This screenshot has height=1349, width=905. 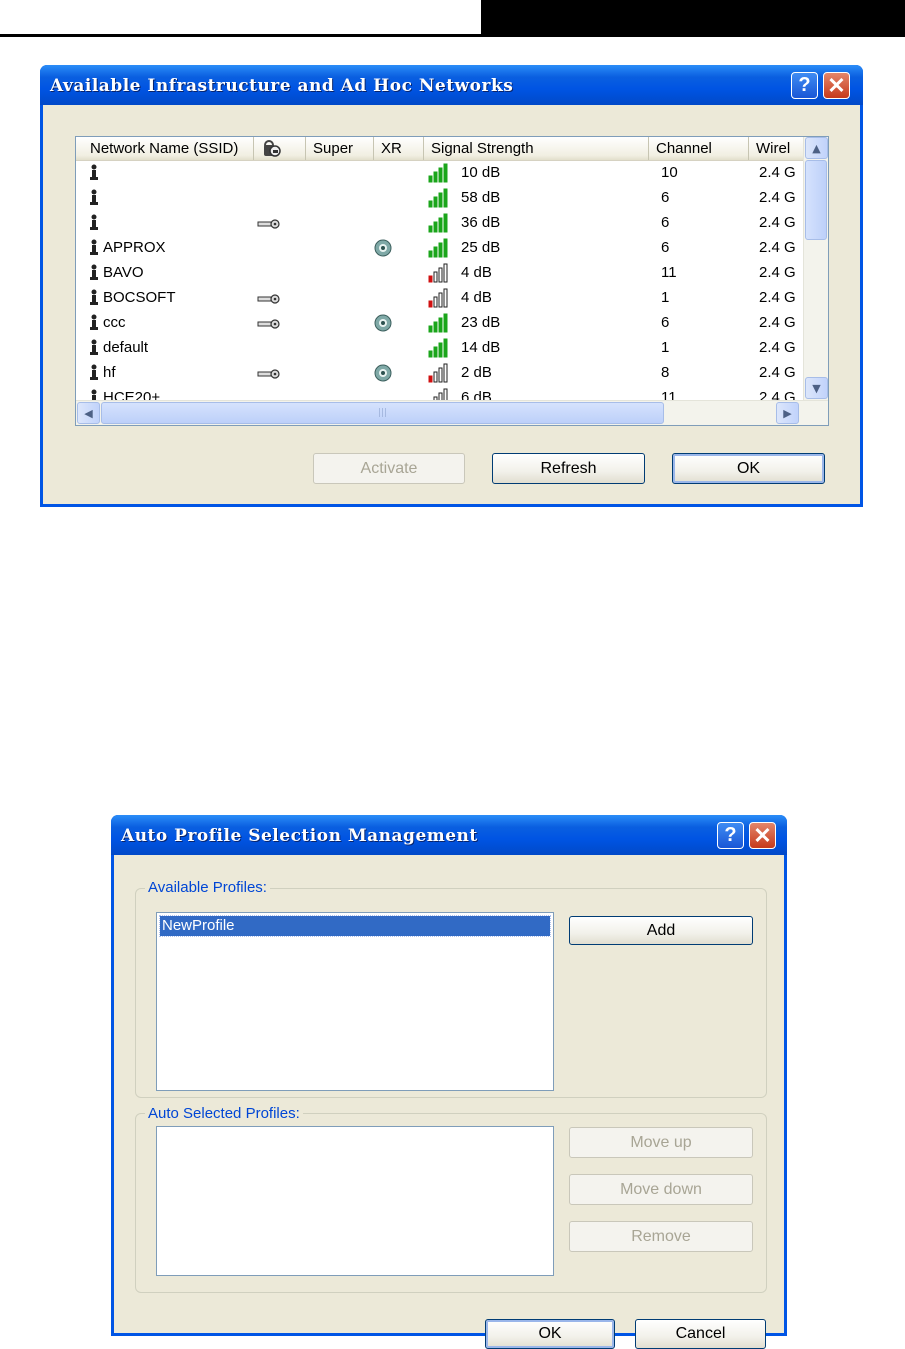 What do you see at coordinates (439, 198) in the screenshot?
I see `table-row: 58 dB 6 2.4 G` at bounding box center [439, 198].